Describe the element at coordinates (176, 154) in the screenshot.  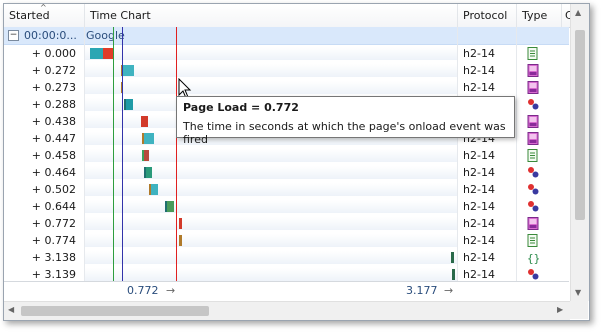
I see `page-load-line` at that location.